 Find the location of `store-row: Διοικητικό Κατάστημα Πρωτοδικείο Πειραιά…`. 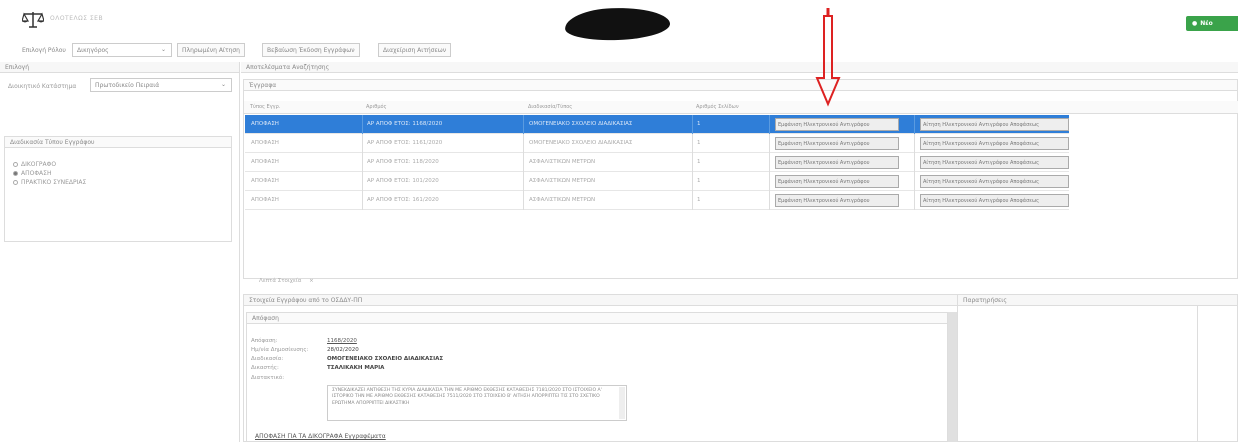

store-row: Διοικητικό Κατάστημα Πρωτοδικείο Πειραιά… is located at coordinates (119, 86).